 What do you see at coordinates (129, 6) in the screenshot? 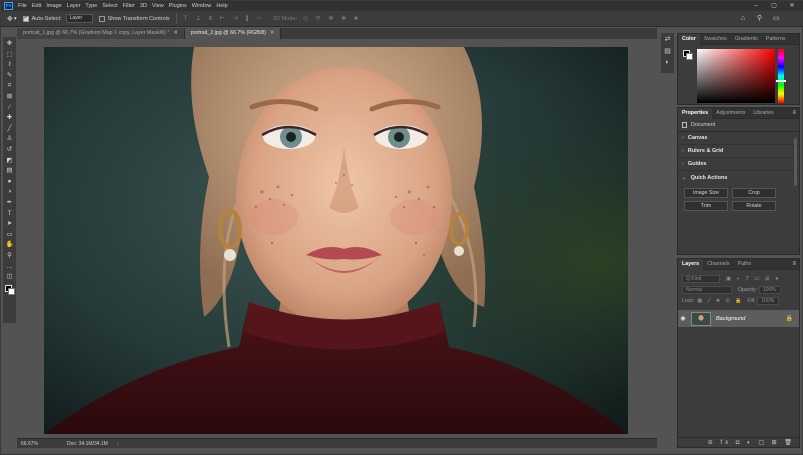
I see `menu-filter: Filter` at bounding box center [129, 6].